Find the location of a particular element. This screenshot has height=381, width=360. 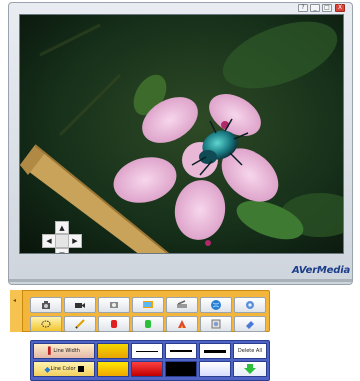

eraser-button is located at coordinates (250, 324).